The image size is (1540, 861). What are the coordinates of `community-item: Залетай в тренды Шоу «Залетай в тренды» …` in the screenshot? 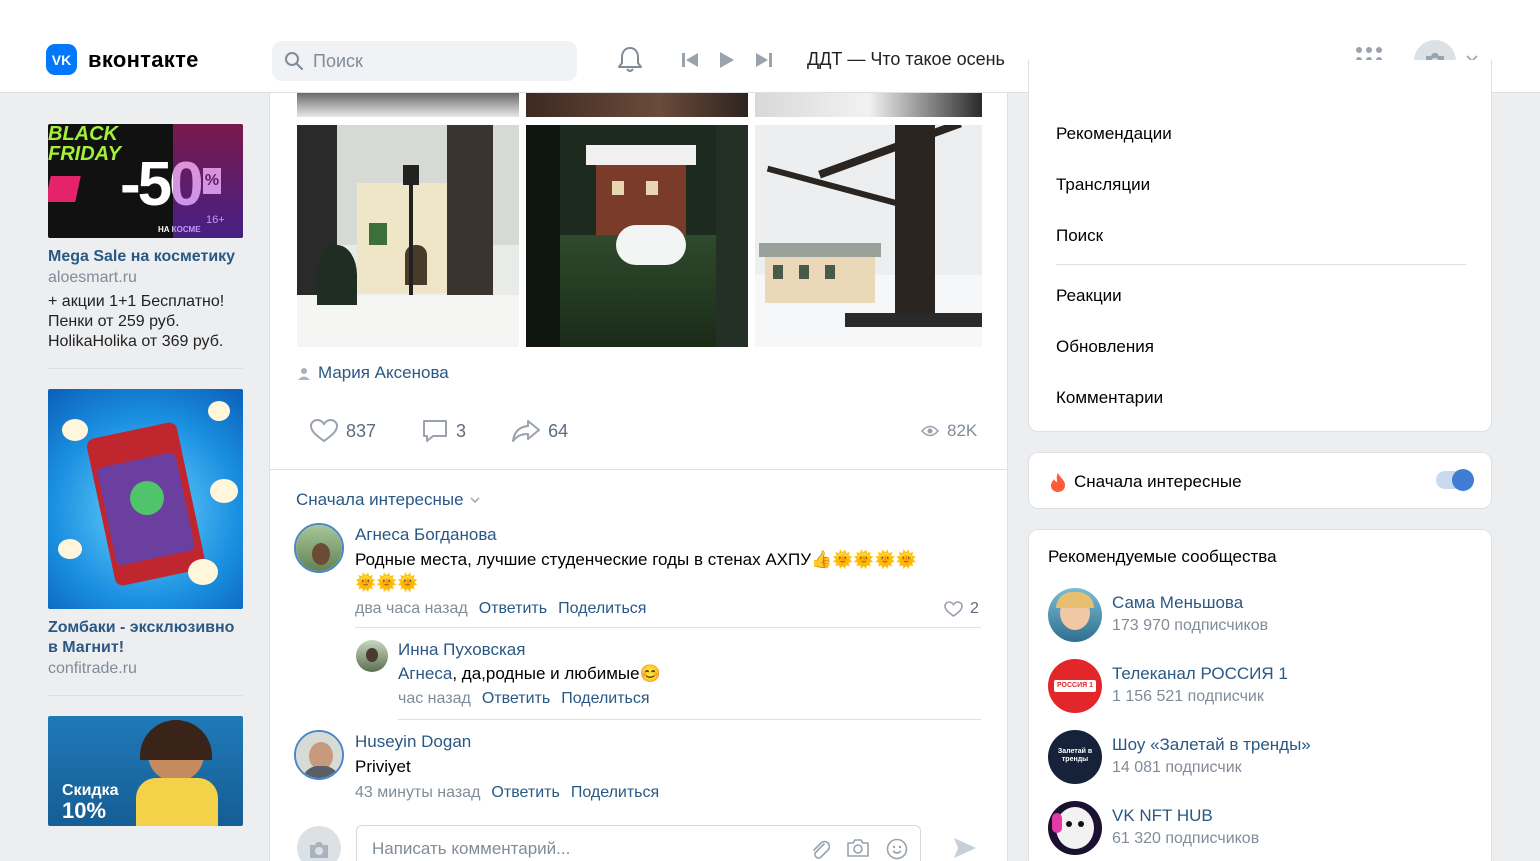 It's located at (1179, 757).